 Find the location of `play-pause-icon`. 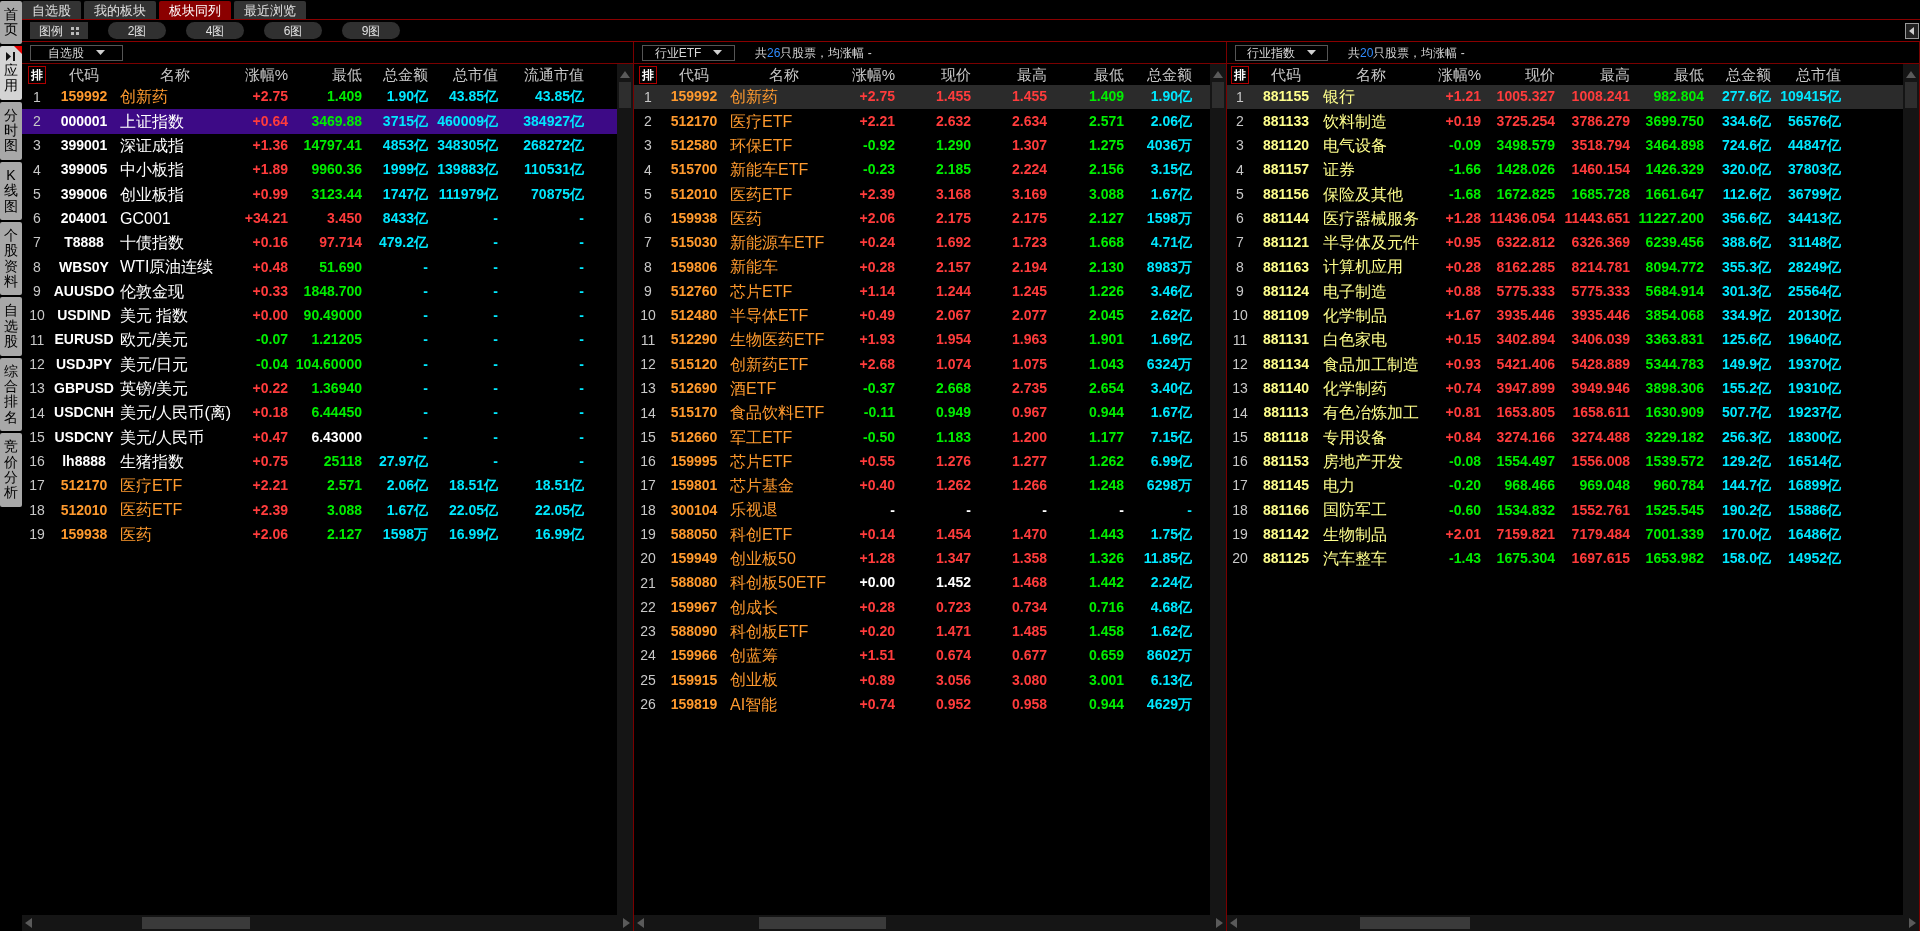

play-pause-icon is located at coordinates (11, 56).